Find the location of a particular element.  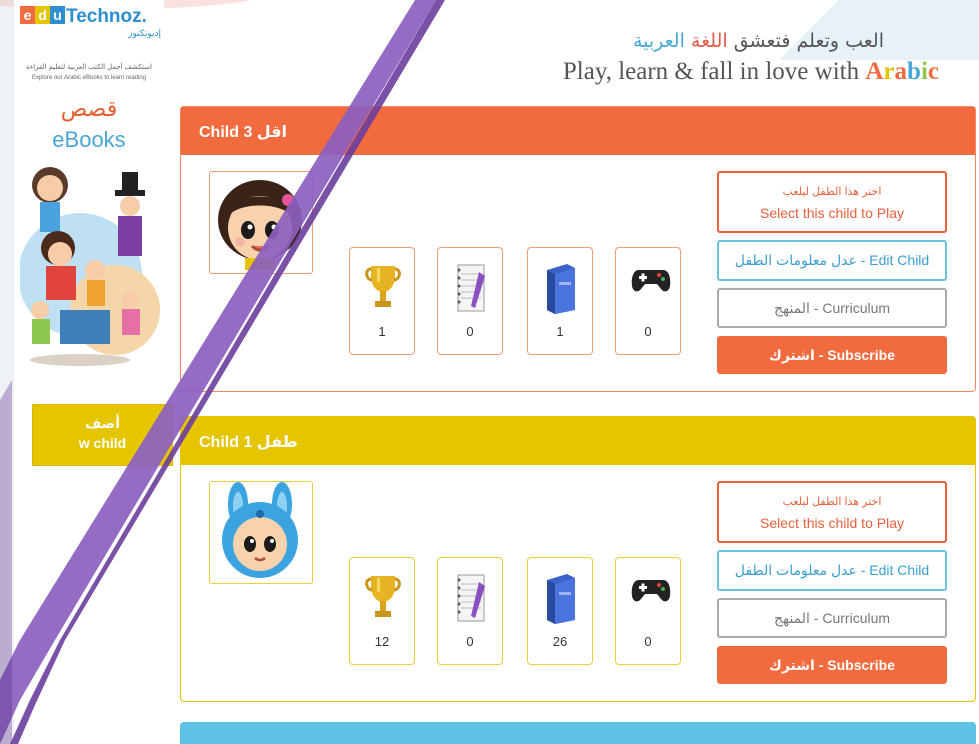

add-child-label-en: w child is located at coordinates (102, 443).